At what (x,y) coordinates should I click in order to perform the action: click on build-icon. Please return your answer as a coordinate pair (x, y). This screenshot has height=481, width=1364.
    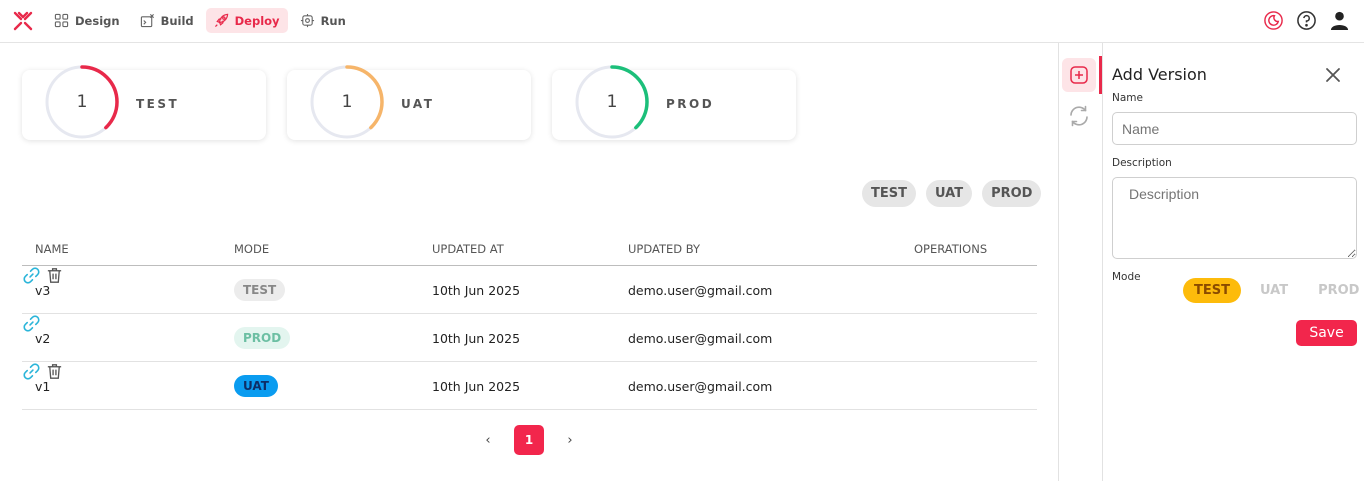
    Looking at the image, I should click on (147, 21).